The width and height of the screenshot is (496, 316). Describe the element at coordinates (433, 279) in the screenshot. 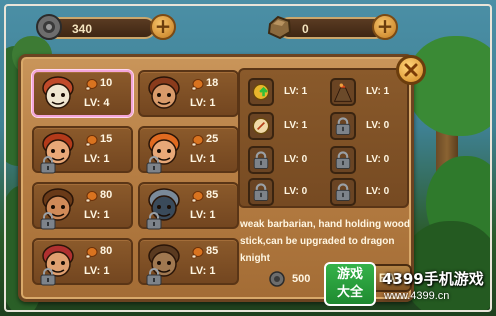

I see `watermark-title: 4399手机游戏` at that location.